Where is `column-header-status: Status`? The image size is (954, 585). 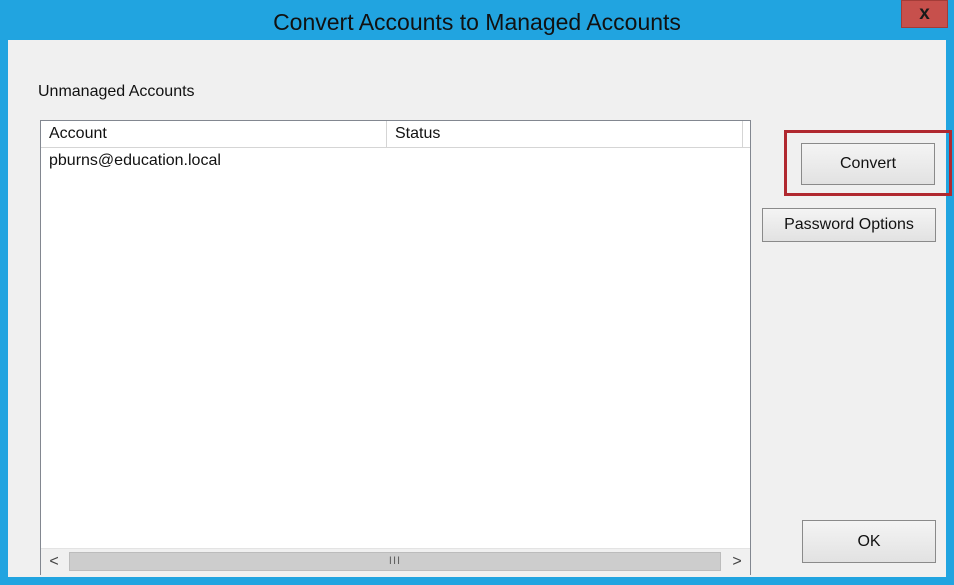 column-header-status: Status is located at coordinates (564, 134).